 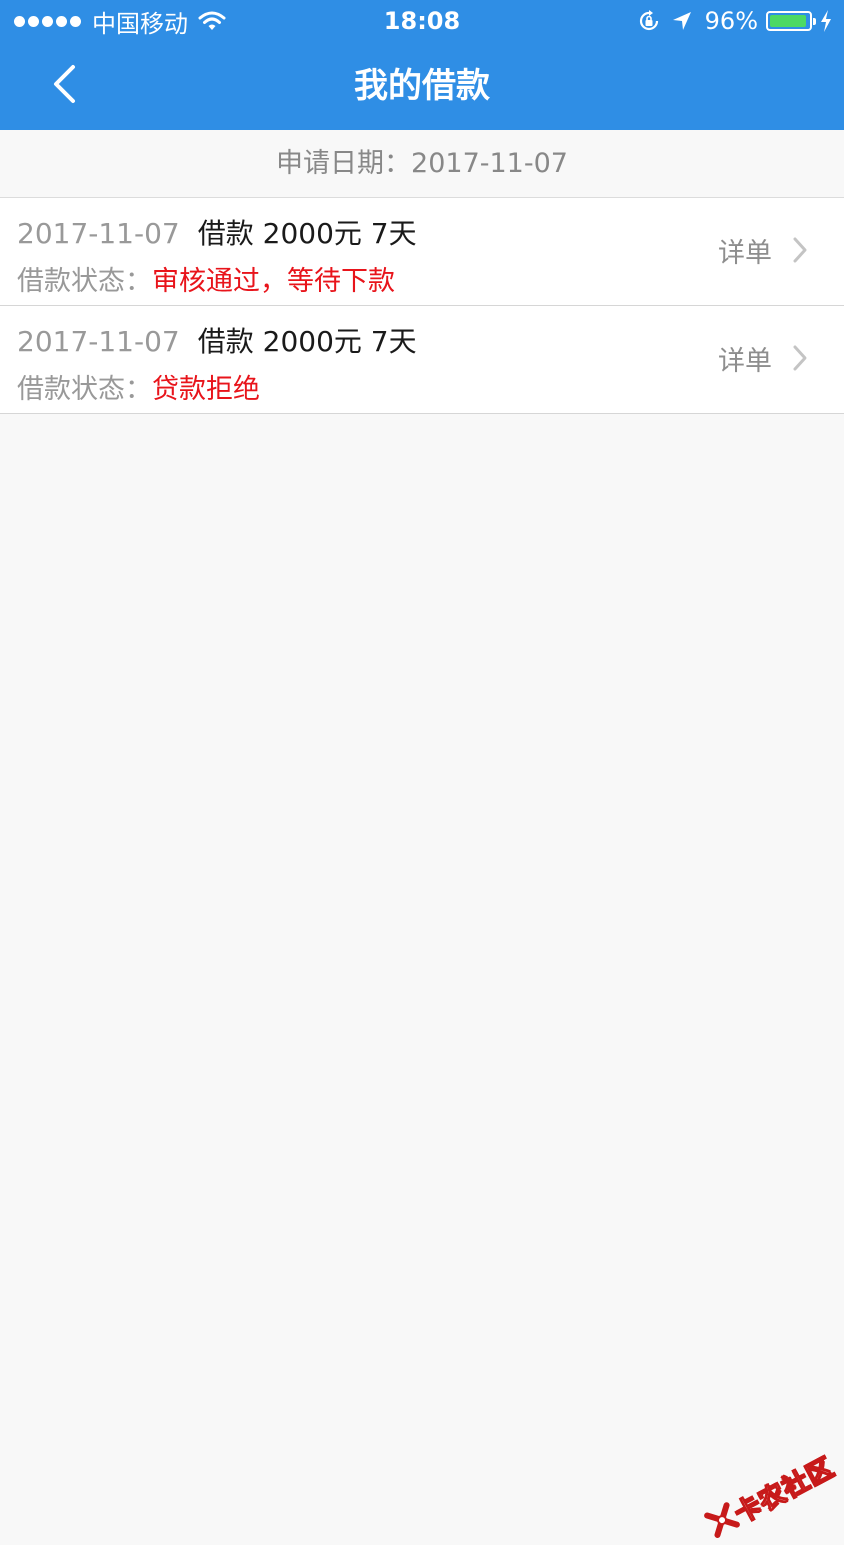 I want to click on loan-status: 借款状态：审核通过，等待下款, so click(x=206, y=278).